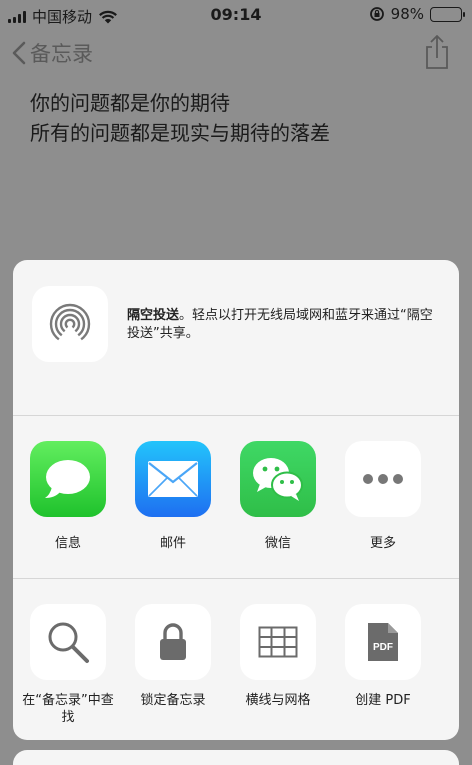 The height and width of the screenshot is (765, 472). What do you see at coordinates (70, 324) in the screenshot?
I see `airdrop-icon` at bounding box center [70, 324].